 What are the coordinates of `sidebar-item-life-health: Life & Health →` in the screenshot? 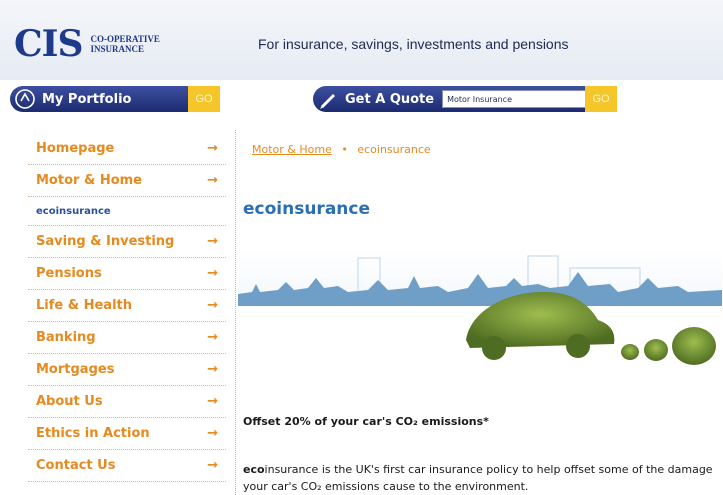 It's located at (127, 306).